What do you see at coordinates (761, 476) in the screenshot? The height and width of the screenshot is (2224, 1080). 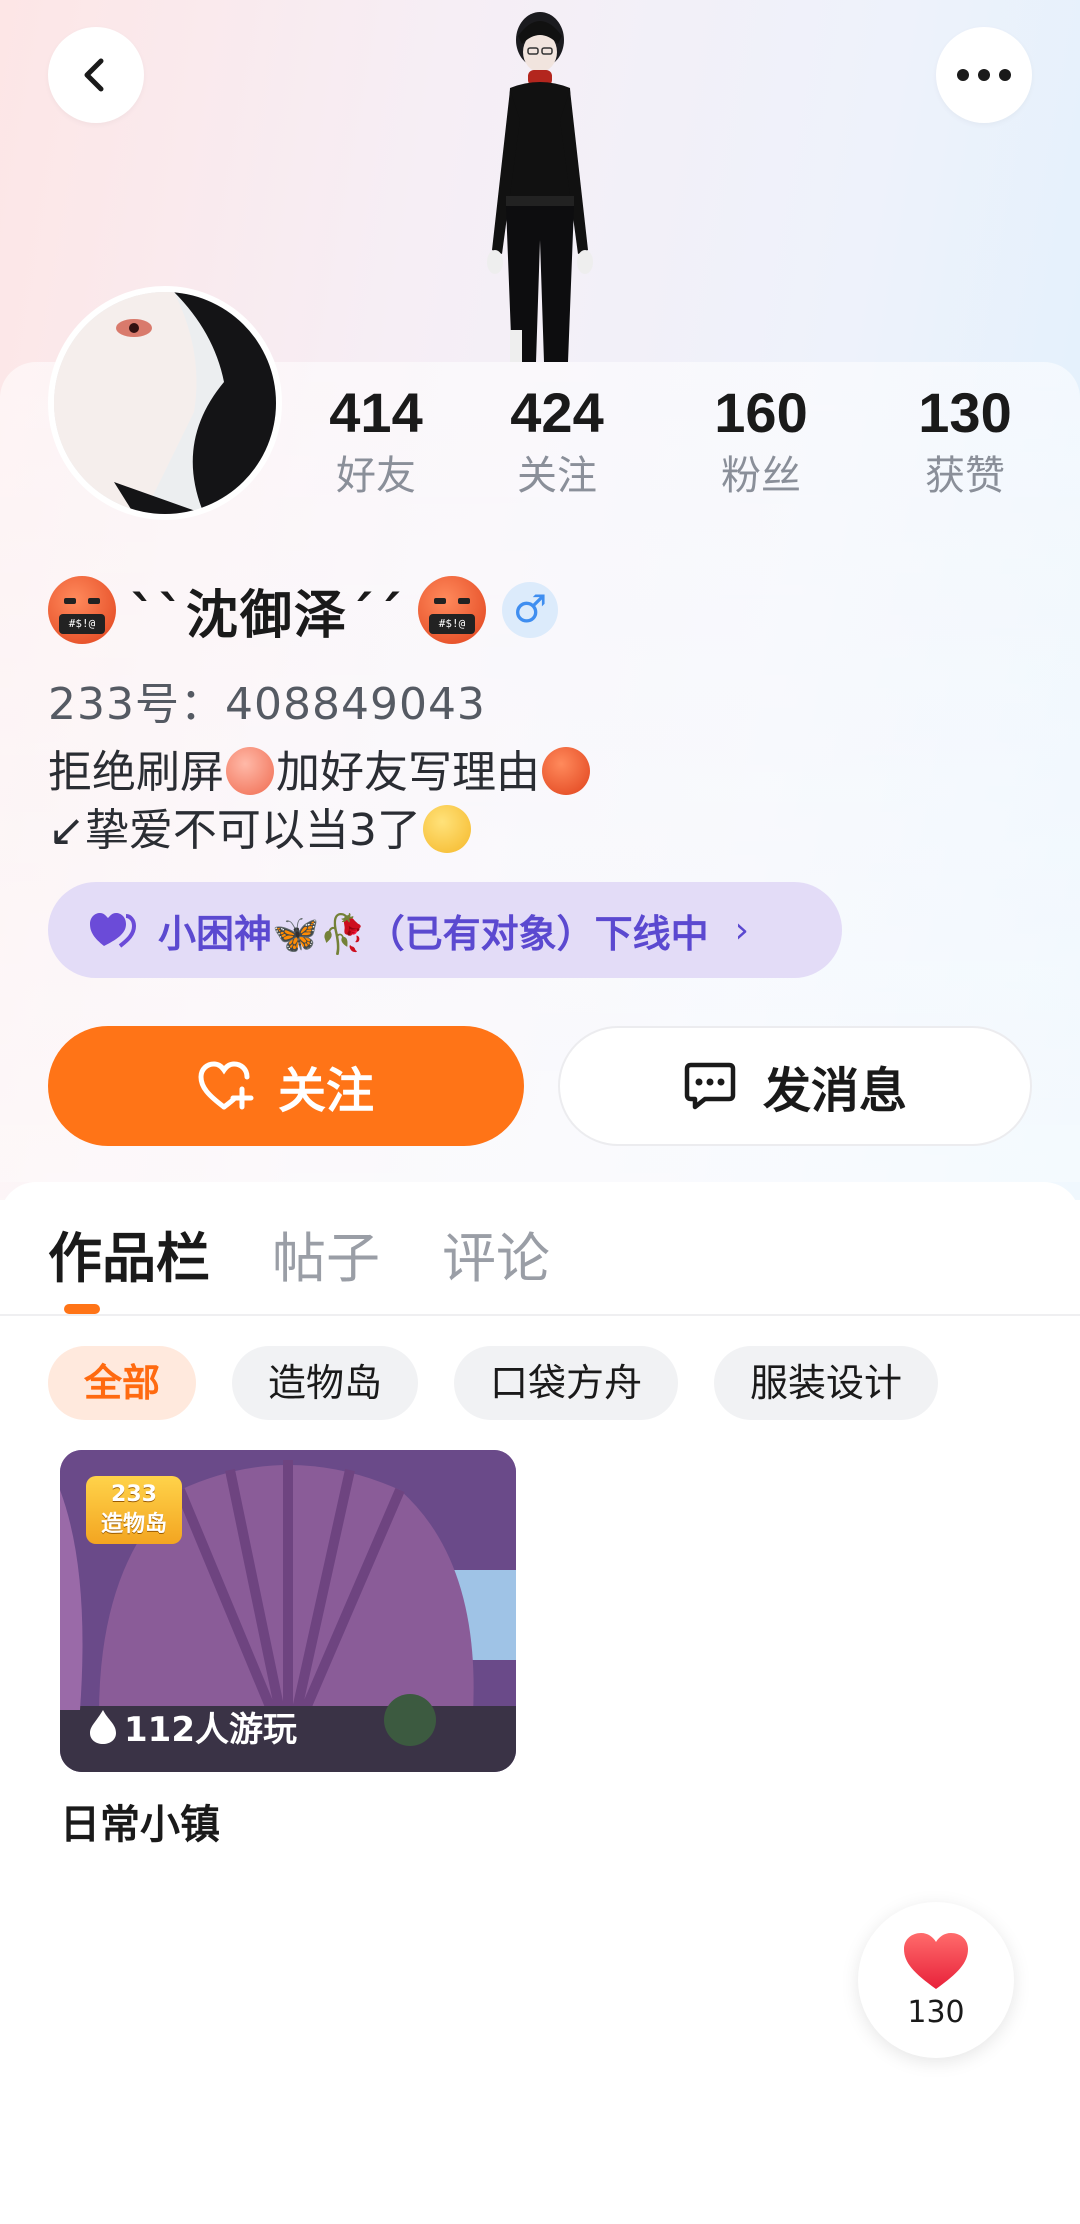 I see `stat-label: 粉丝` at bounding box center [761, 476].